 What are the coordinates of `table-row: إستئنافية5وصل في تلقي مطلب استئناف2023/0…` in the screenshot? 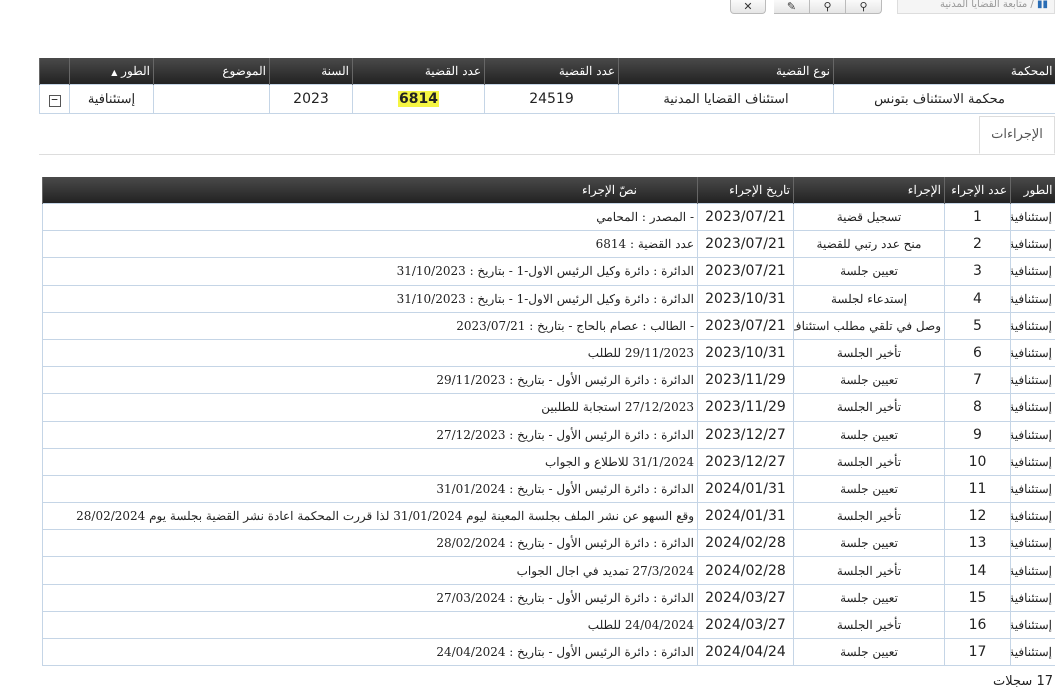 It's located at (549, 325).